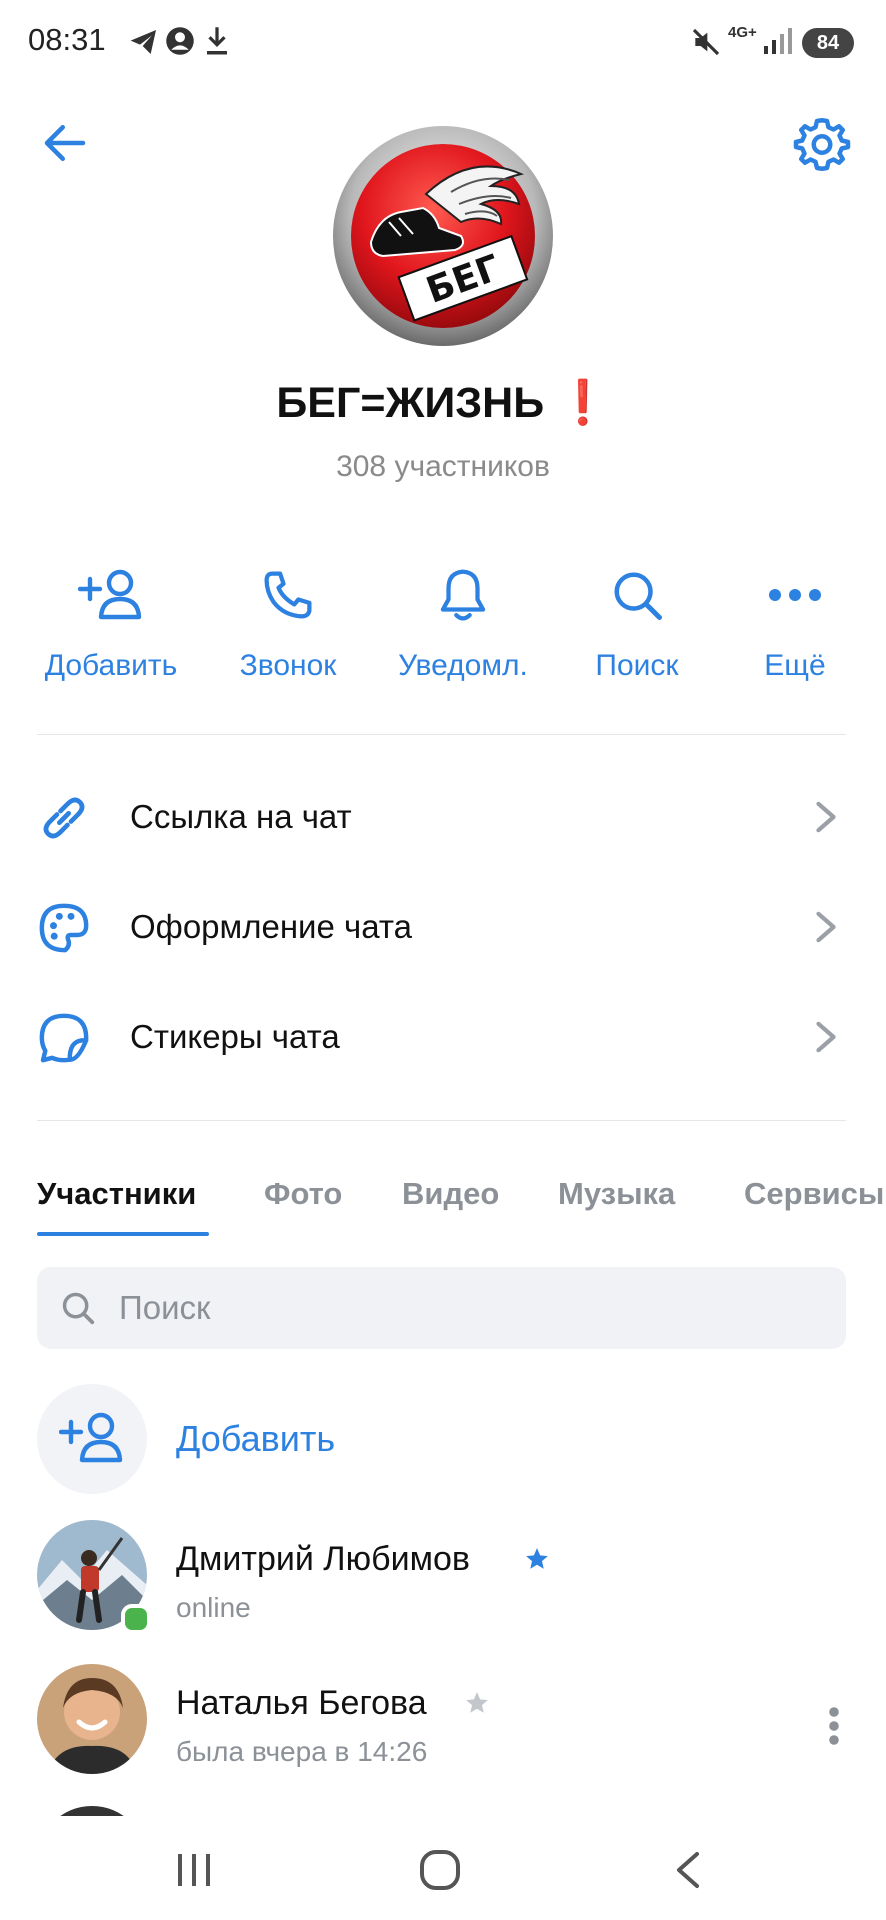  I want to click on action-more: Ещё, so click(795, 619).